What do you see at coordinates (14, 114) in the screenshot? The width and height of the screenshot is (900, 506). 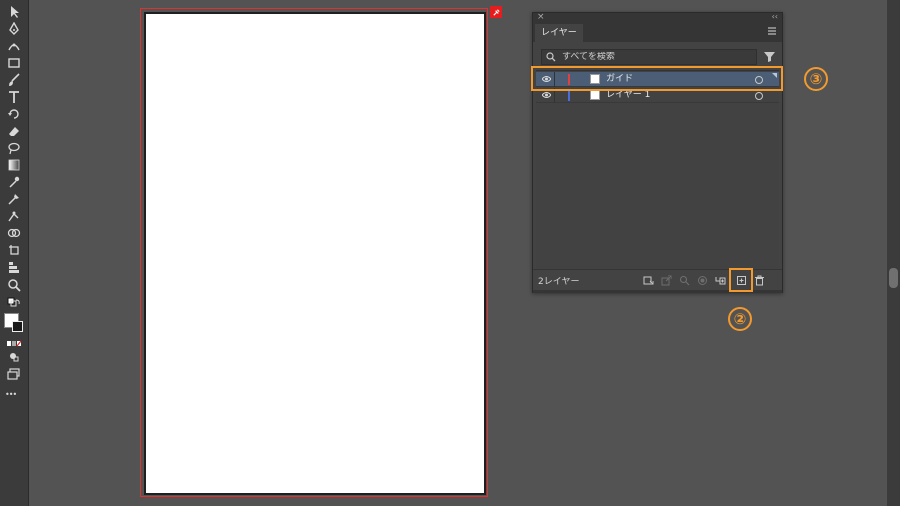 I see `rotate-icon` at bounding box center [14, 114].